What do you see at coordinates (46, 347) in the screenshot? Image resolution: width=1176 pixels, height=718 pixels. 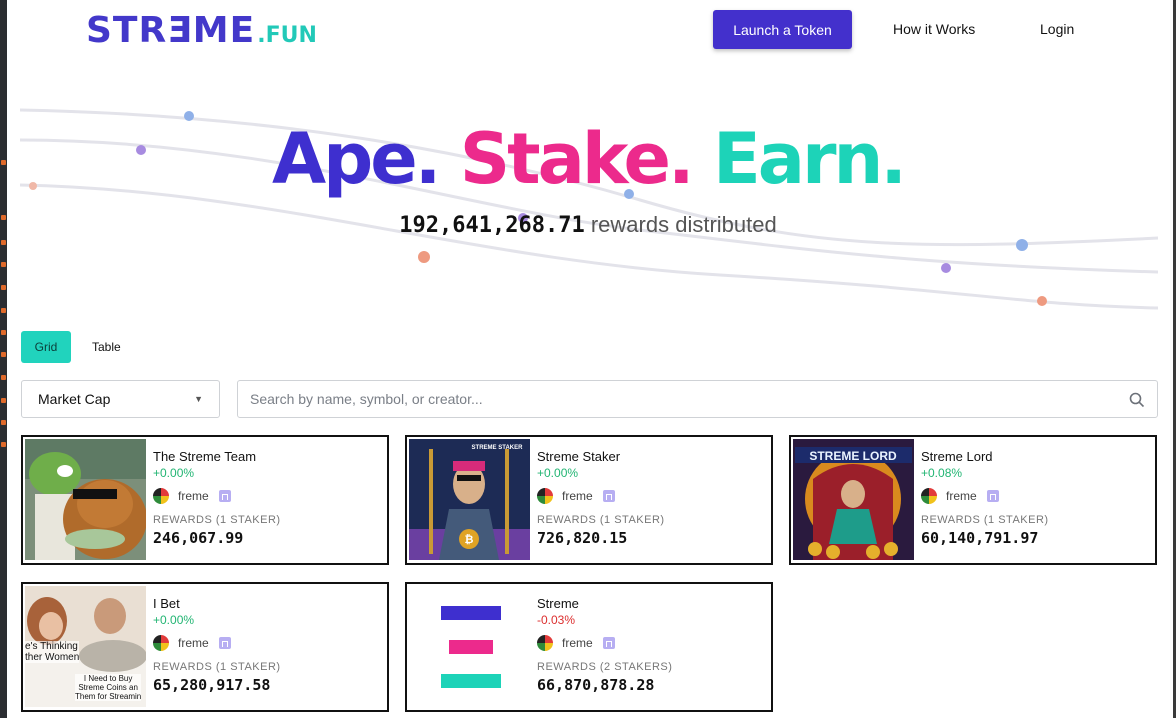 I see `grid-view-button: Grid` at bounding box center [46, 347].